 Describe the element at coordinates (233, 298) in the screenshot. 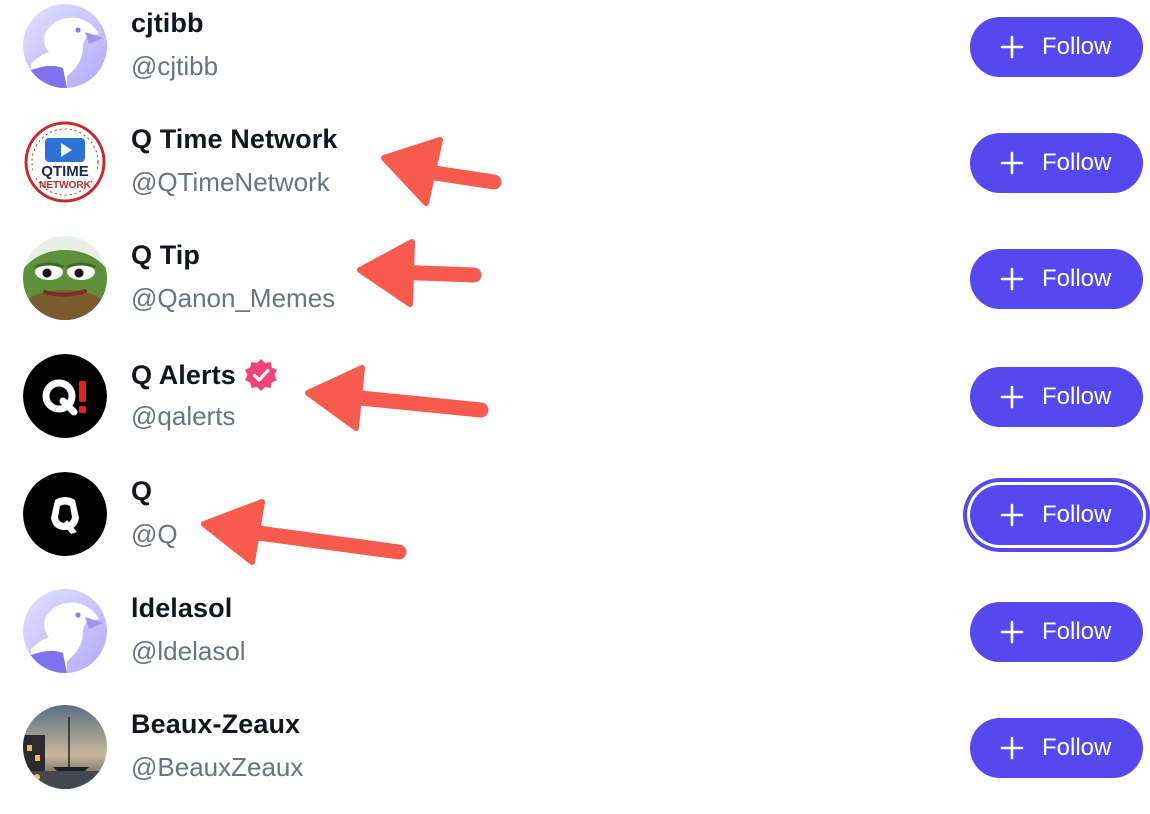

I see `user-handle: @Qanon_Memes` at that location.